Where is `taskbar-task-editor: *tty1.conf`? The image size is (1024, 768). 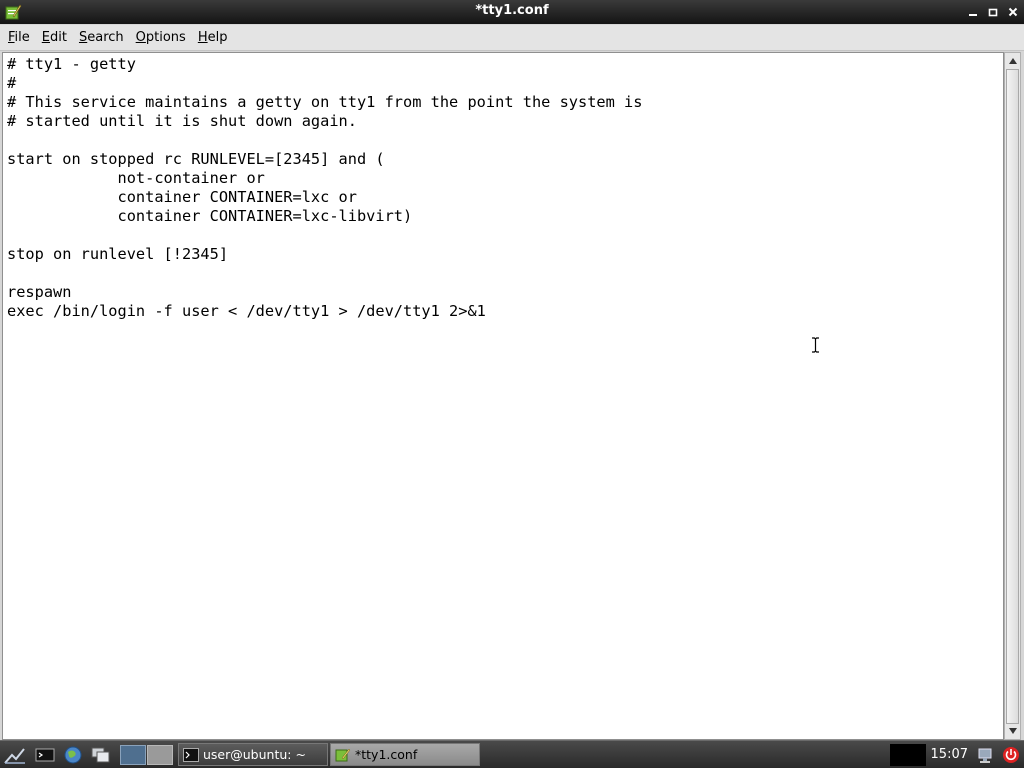 taskbar-task-editor: *tty1.conf is located at coordinates (405, 754).